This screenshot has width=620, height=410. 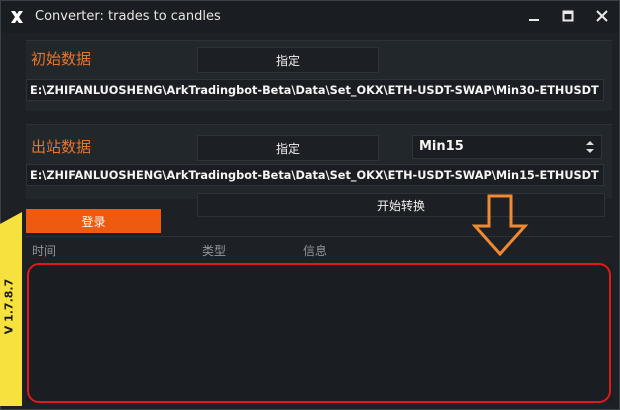 What do you see at coordinates (315, 251) in the screenshot?
I see `log-column-info: 信息` at bounding box center [315, 251].